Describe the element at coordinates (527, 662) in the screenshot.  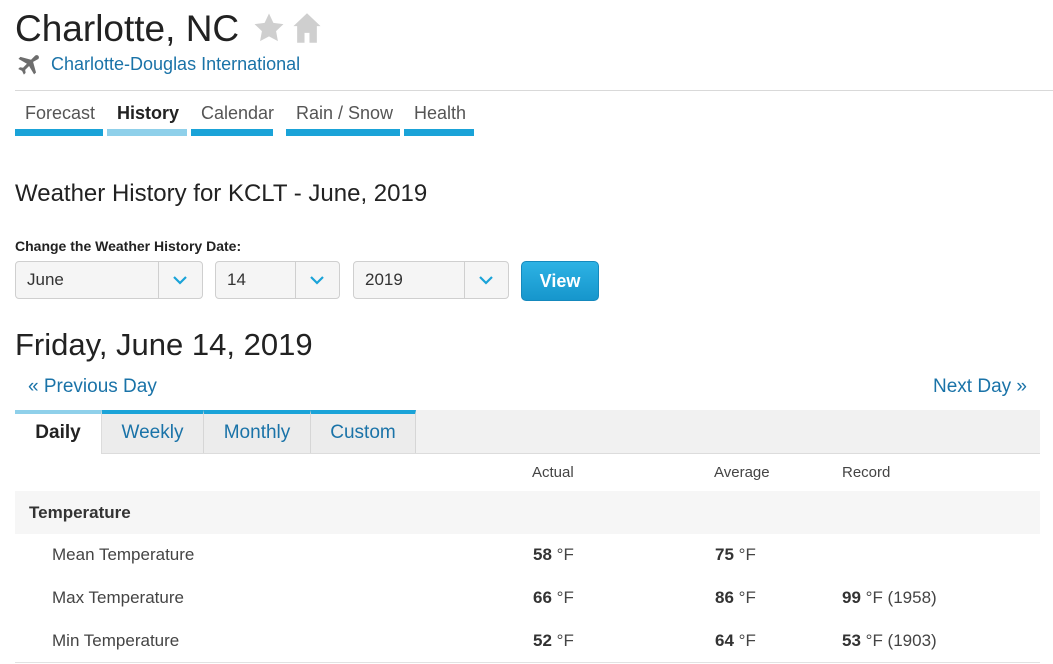
I see `table-bottom-divider` at that location.